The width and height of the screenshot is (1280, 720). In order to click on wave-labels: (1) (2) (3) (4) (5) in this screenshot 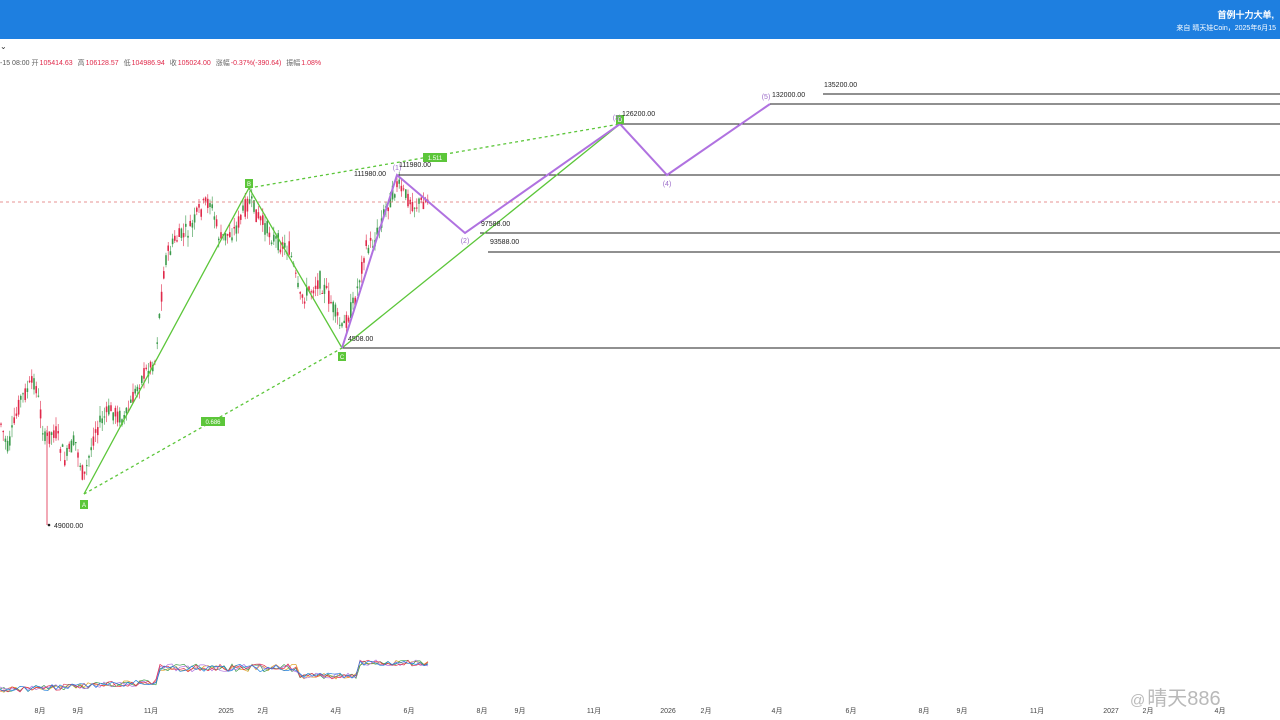, I will do `click(582, 169)`.